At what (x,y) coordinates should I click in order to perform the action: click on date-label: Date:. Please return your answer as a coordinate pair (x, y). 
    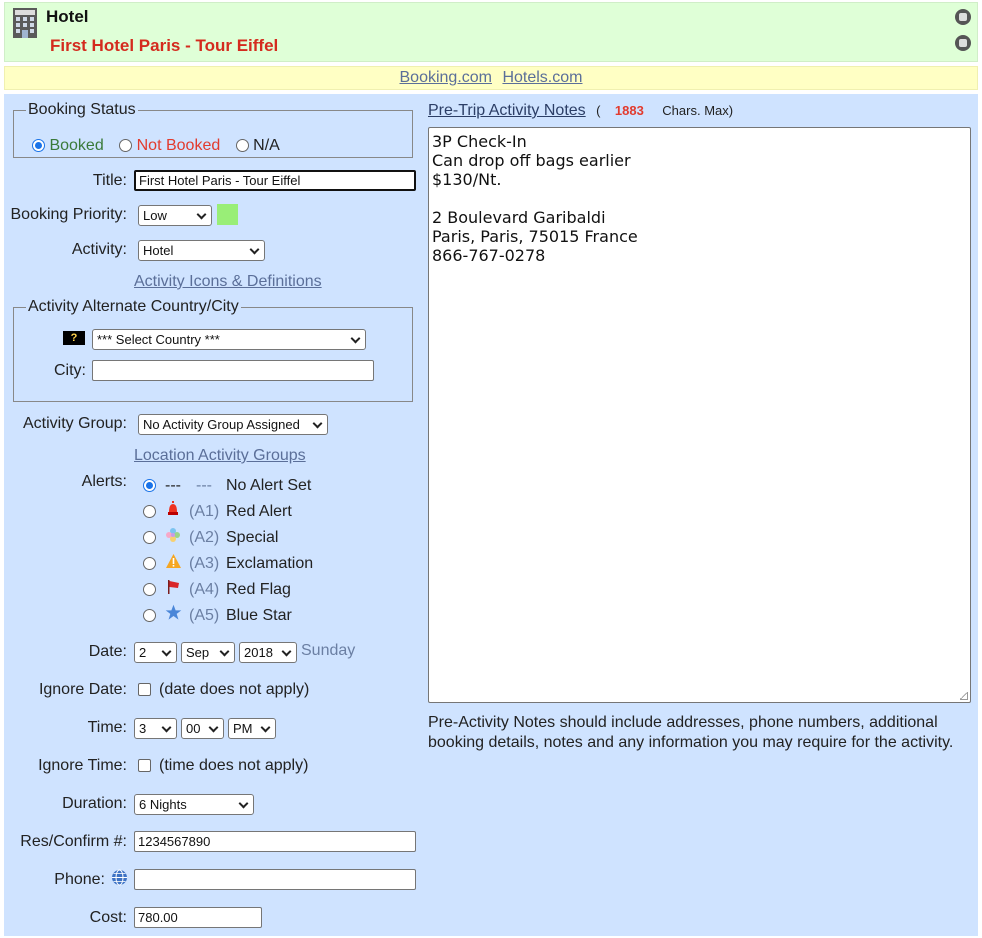
    Looking at the image, I should click on (107, 651).